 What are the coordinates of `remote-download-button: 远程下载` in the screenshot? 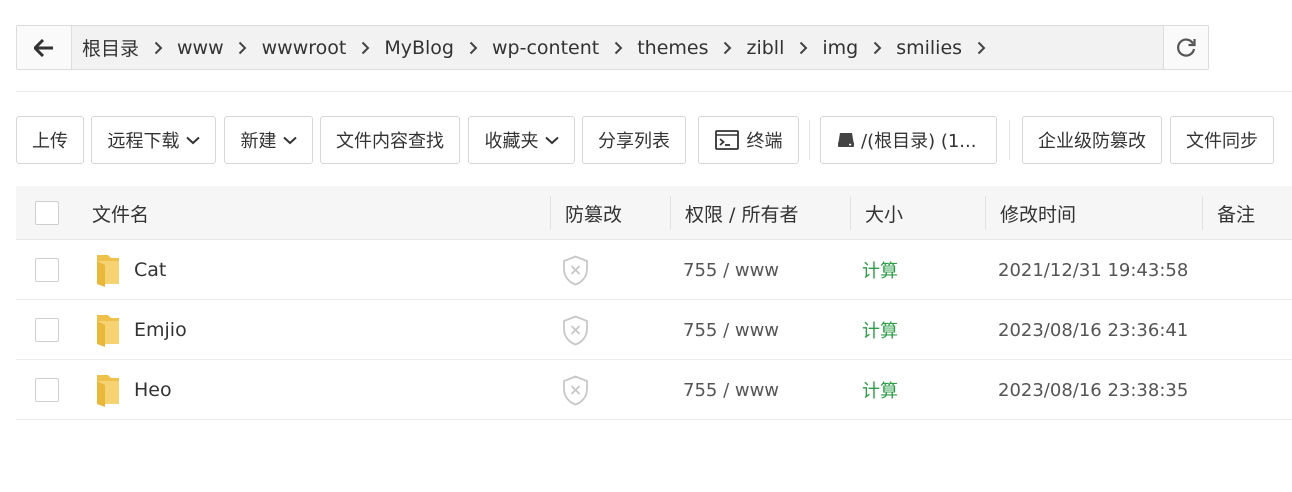 It's located at (153, 140).